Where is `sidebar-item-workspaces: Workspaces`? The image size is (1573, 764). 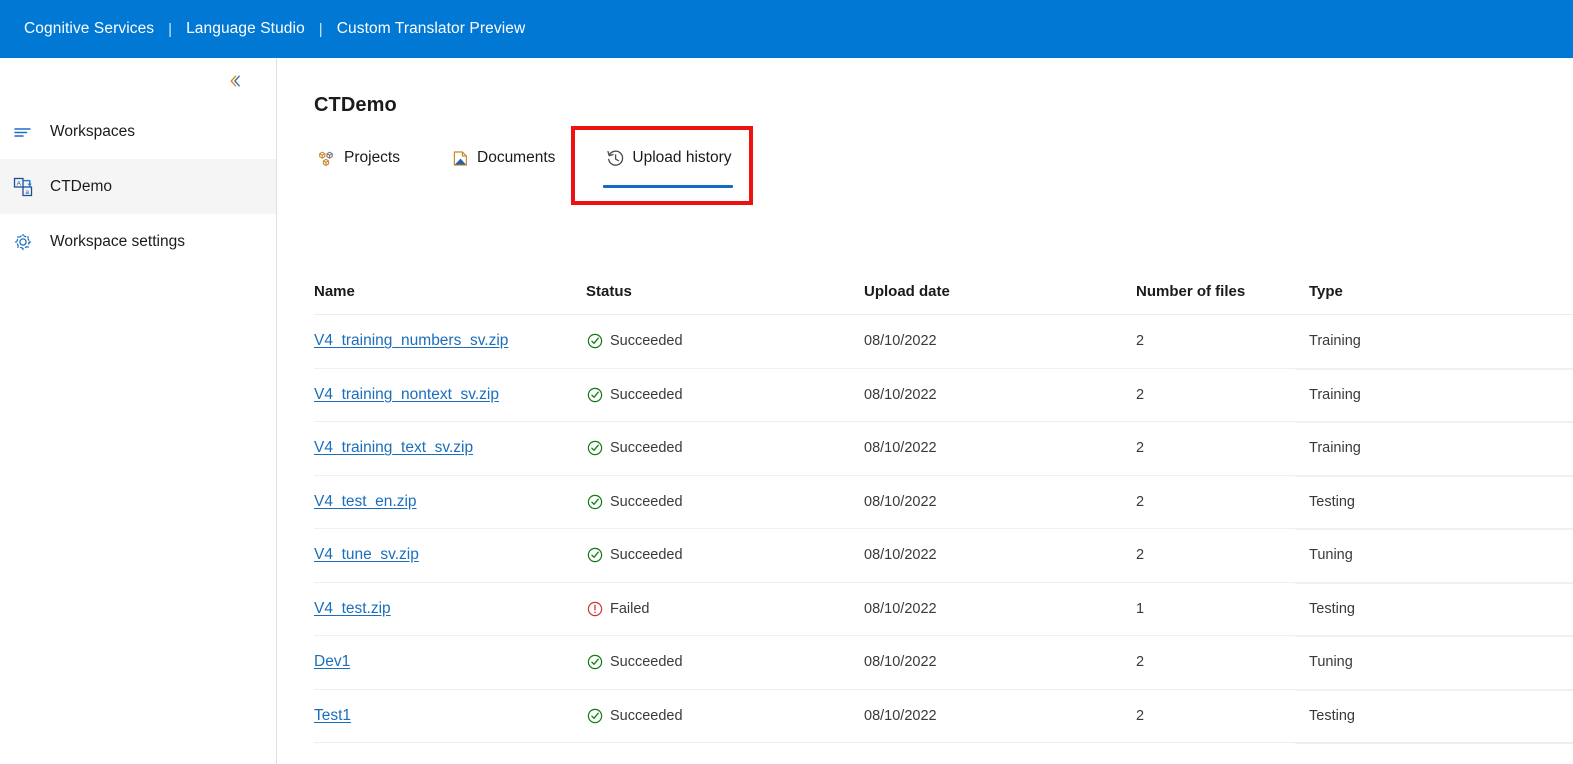 sidebar-item-workspaces: Workspaces is located at coordinates (138, 131).